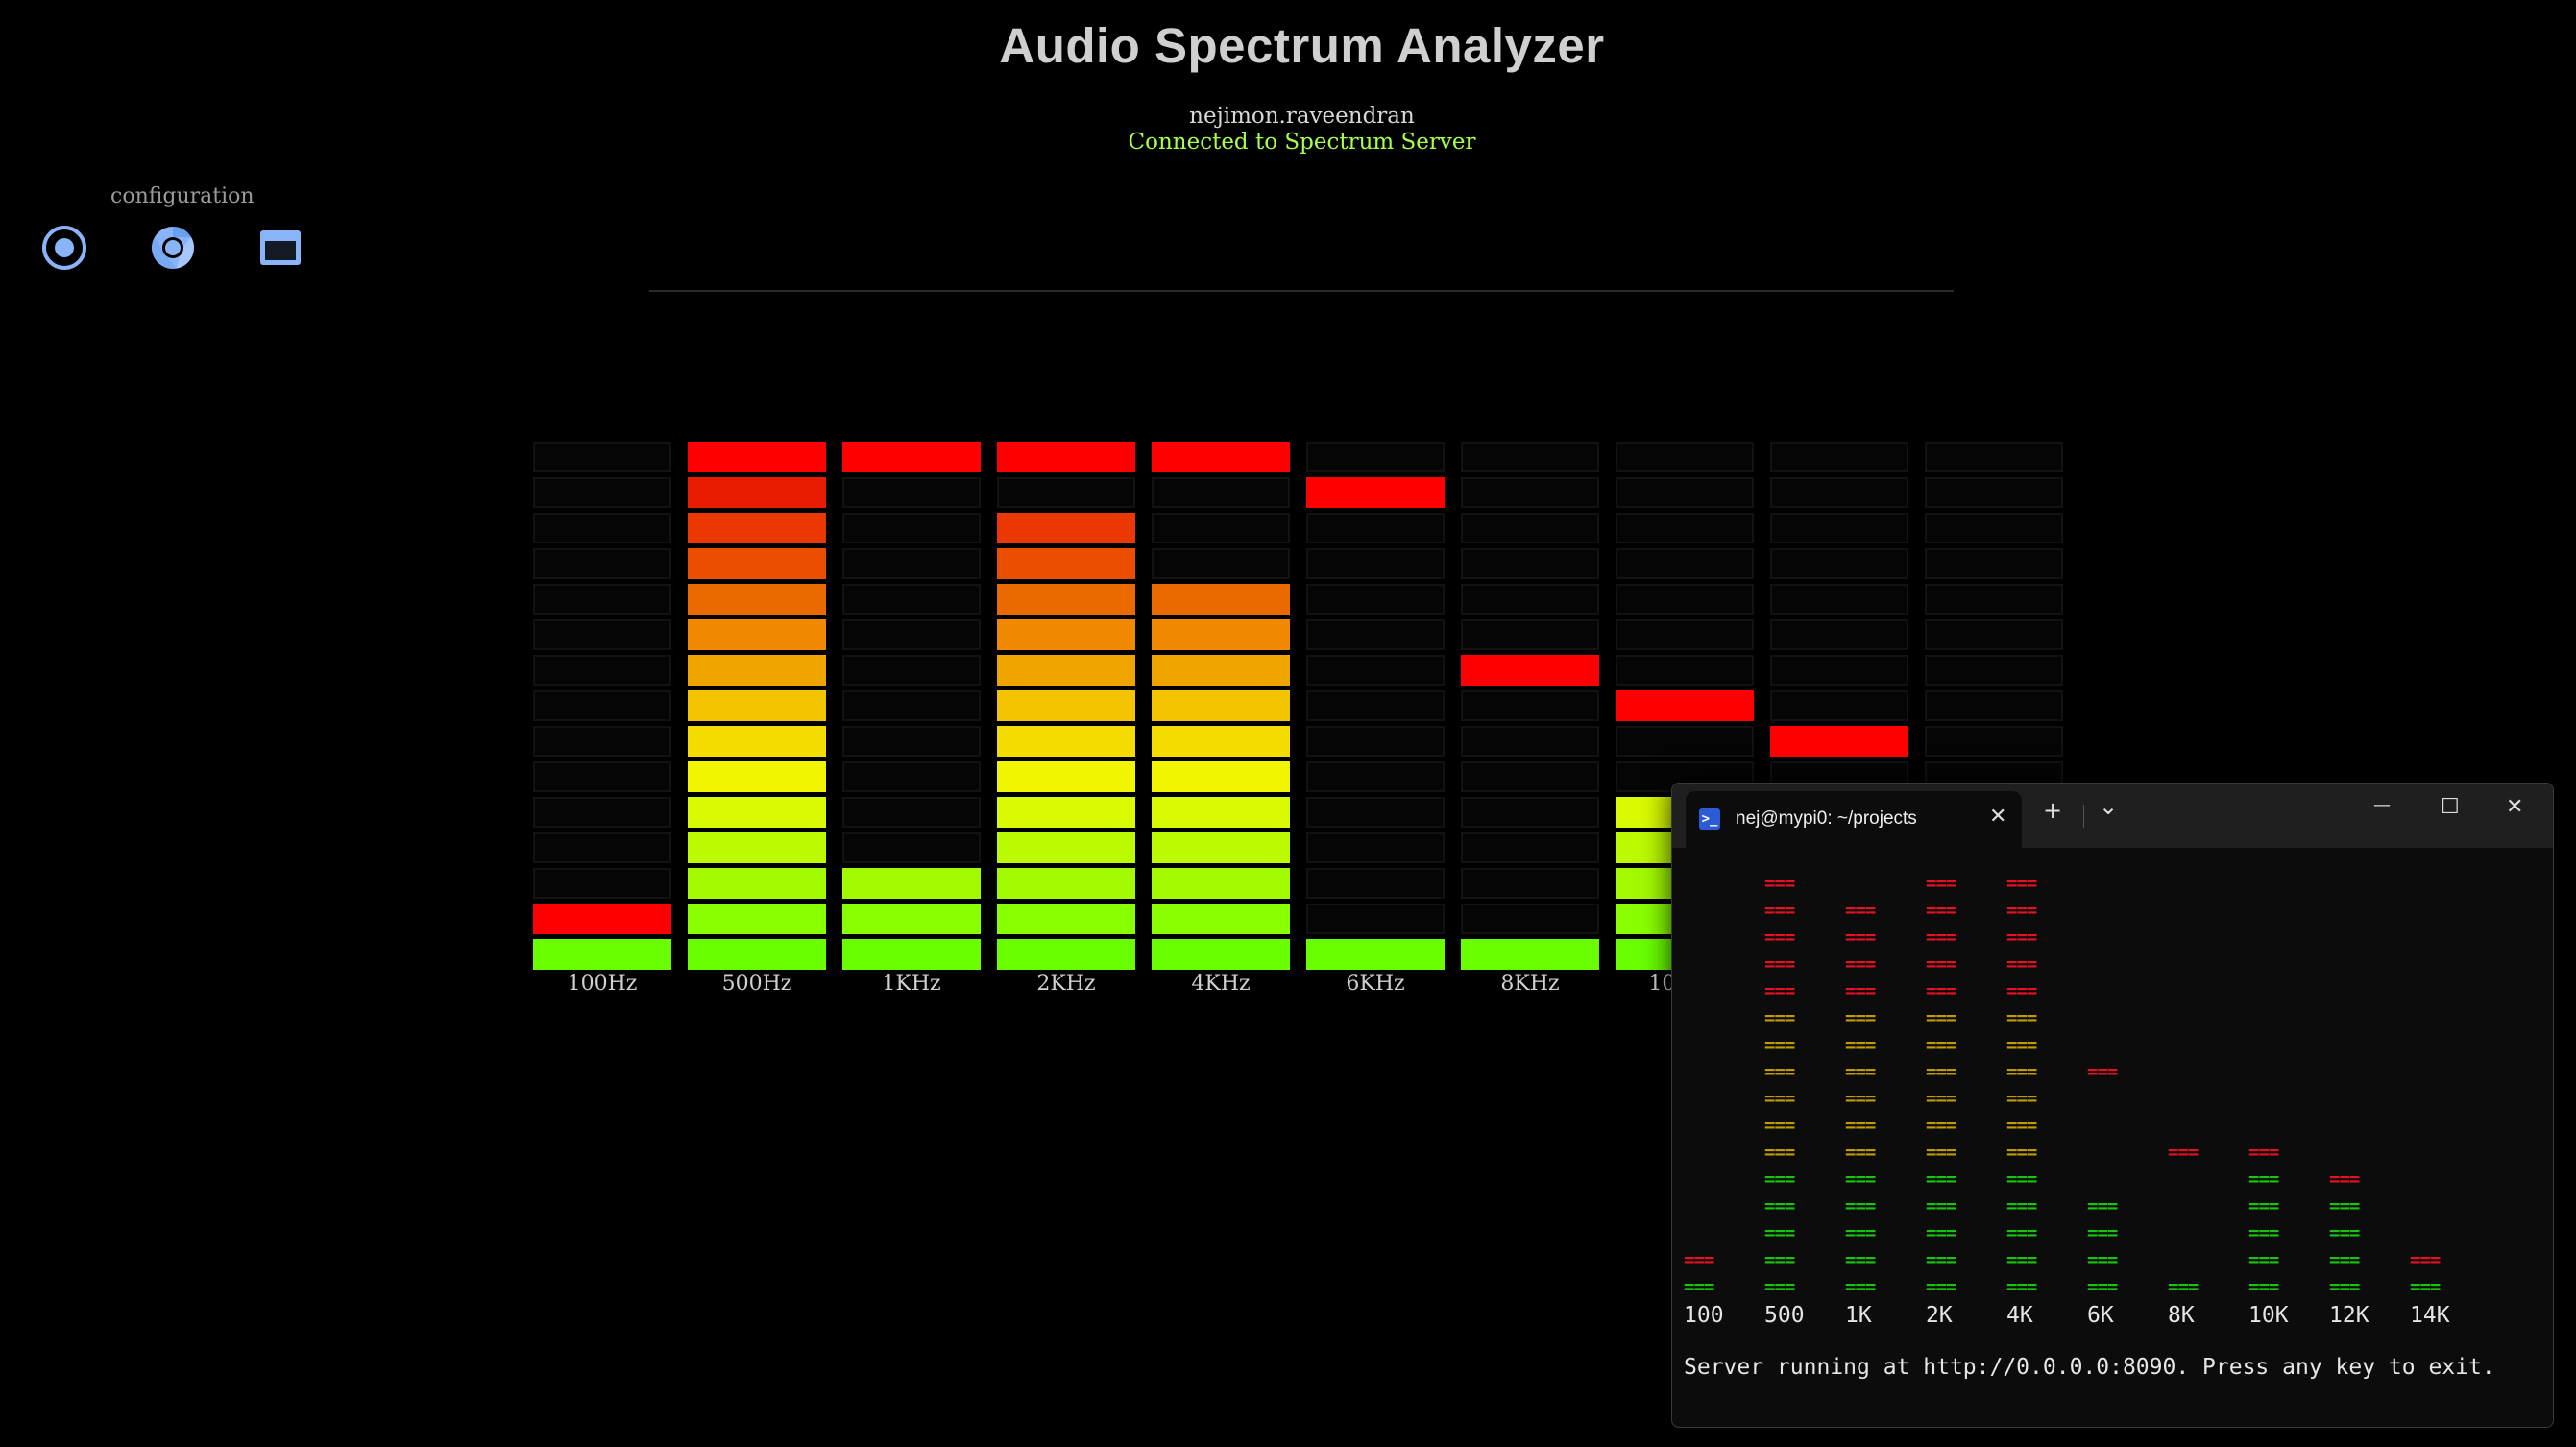  I want to click on minimize-button: —, so click(2382, 805).